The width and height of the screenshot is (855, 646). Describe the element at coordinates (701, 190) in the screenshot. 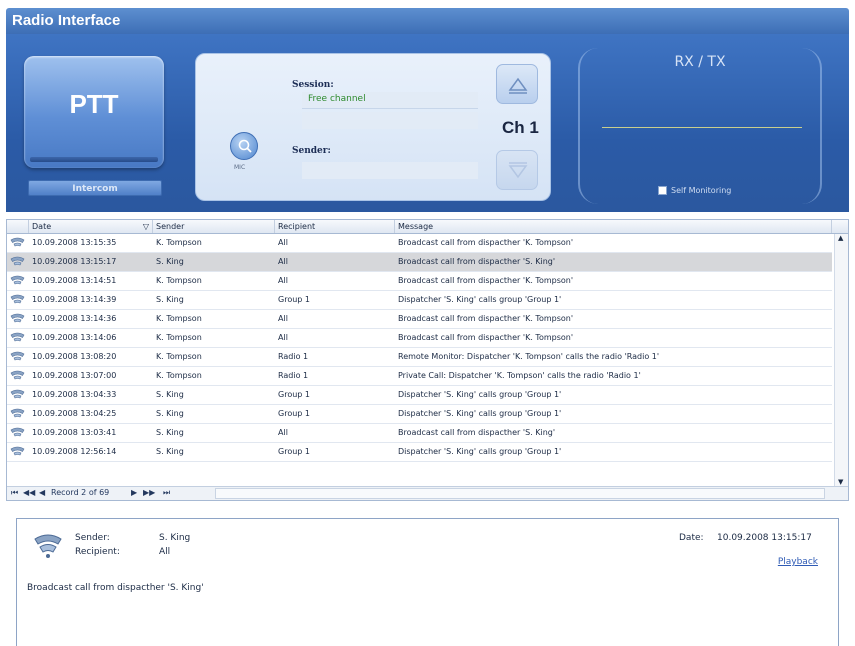

I see `self-monitoring-label: Self Monitoring` at that location.